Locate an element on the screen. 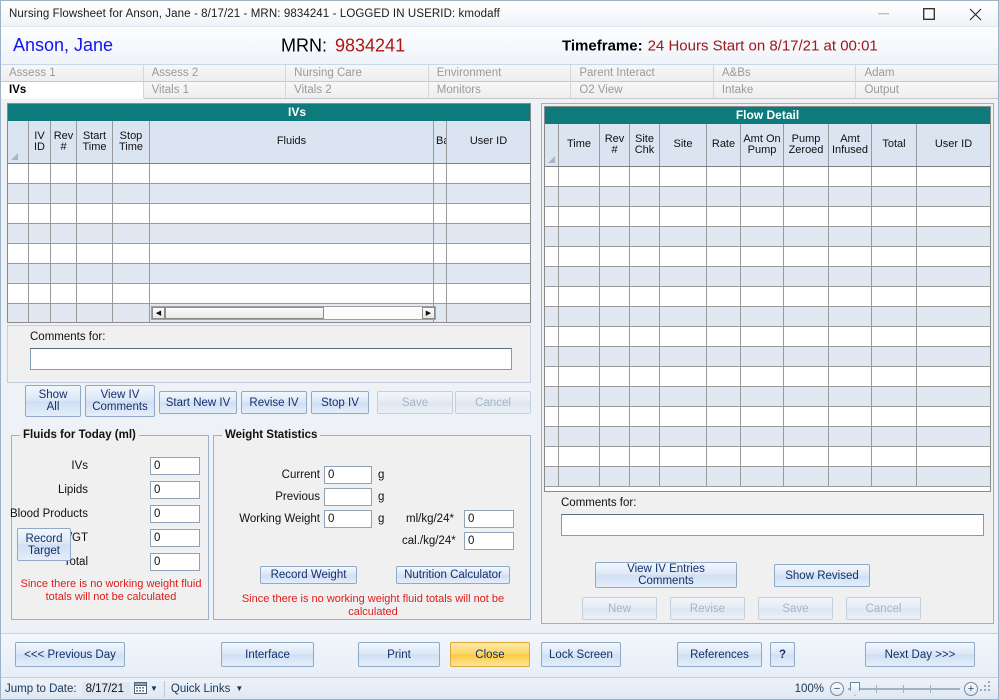 Image resolution: width=999 pixels, height=700 pixels. scroll-left-arrow: ◀ is located at coordinates (158, 313).